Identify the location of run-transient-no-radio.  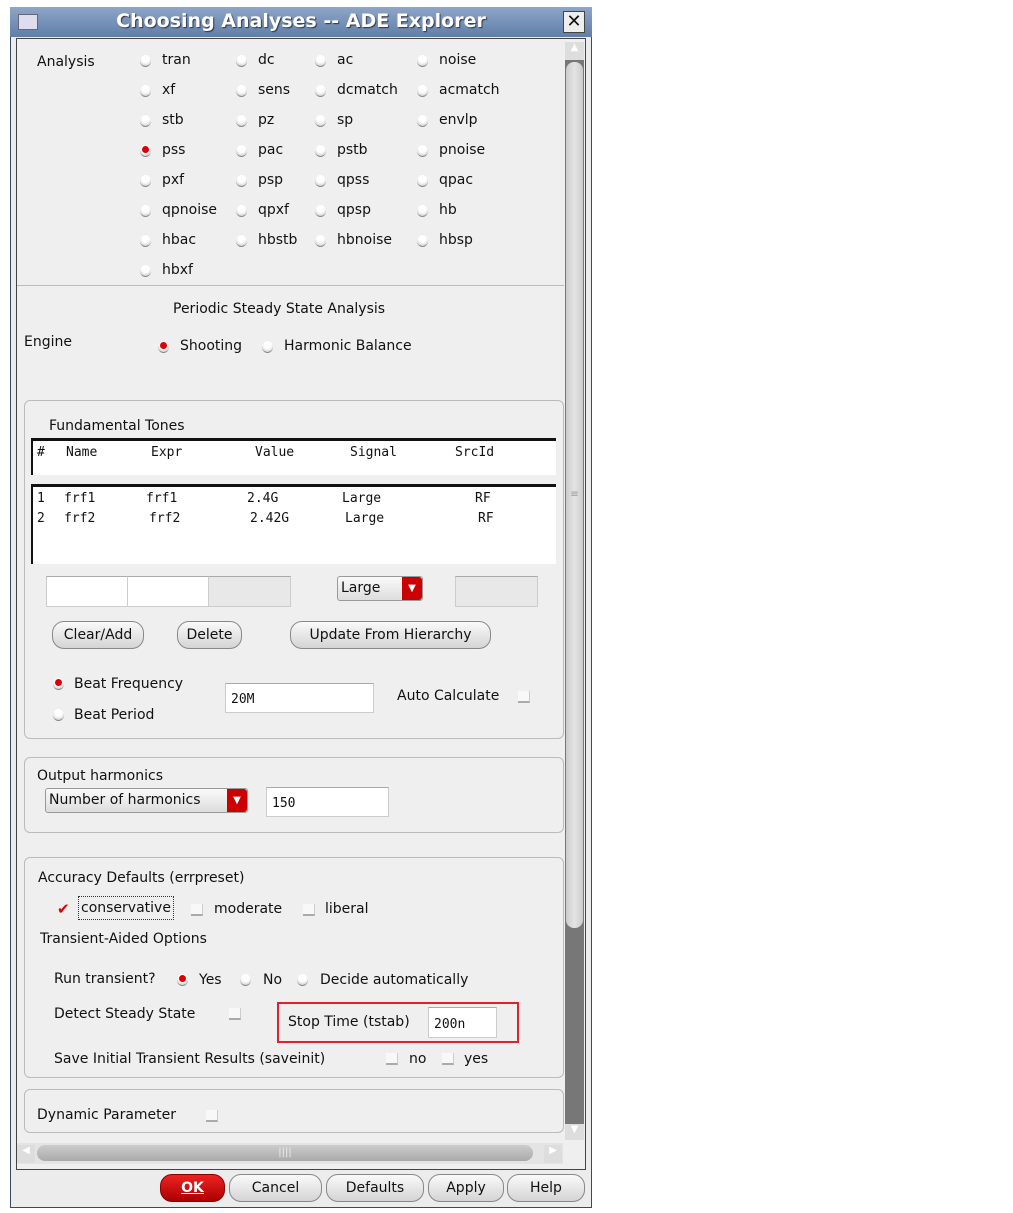
(245, 980).